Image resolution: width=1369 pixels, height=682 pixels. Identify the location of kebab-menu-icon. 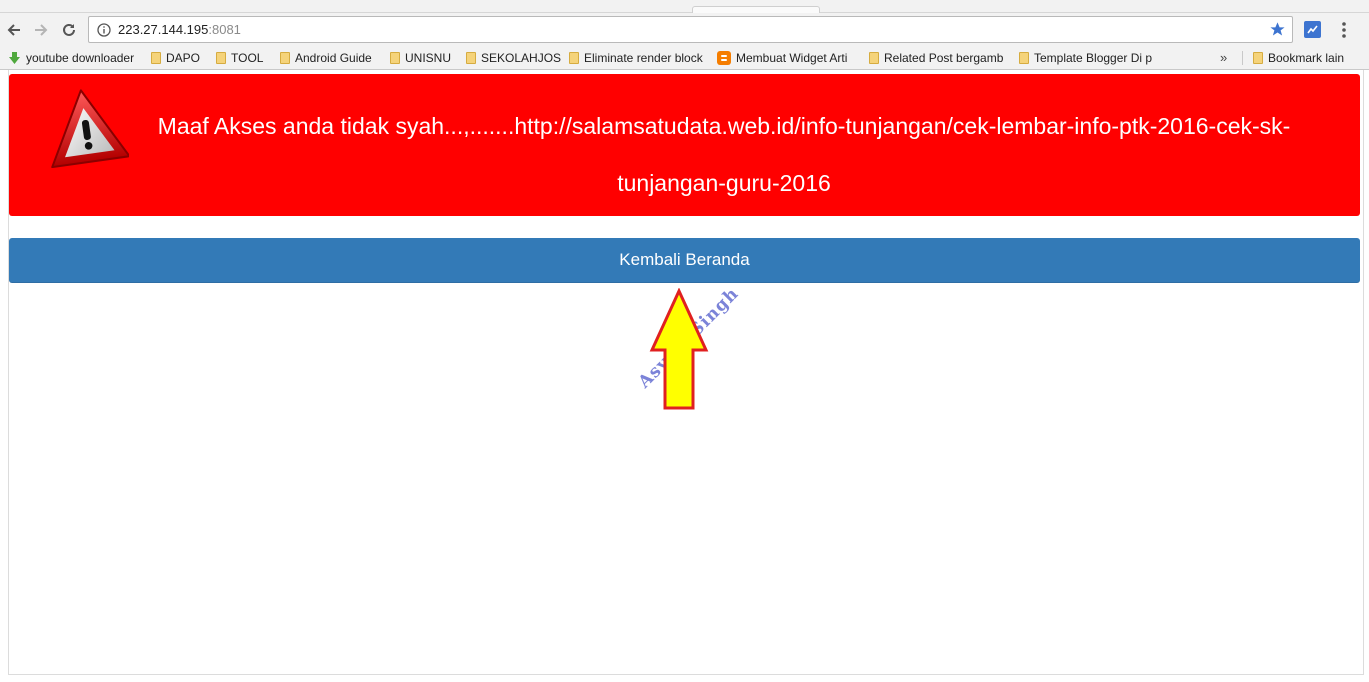
(1344, 30).